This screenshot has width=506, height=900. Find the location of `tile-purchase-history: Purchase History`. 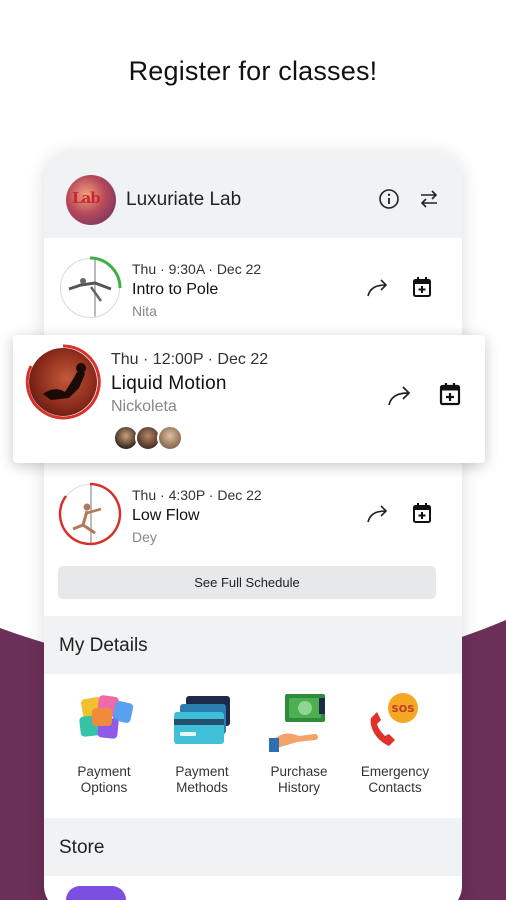

tile-purchase-history: Purchase History is located at coordinates (295, 752).